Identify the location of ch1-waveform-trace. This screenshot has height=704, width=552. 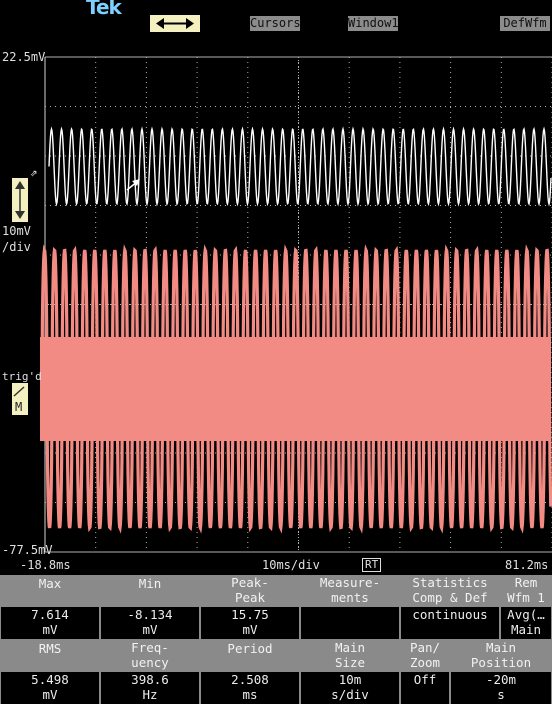
(300, 166).